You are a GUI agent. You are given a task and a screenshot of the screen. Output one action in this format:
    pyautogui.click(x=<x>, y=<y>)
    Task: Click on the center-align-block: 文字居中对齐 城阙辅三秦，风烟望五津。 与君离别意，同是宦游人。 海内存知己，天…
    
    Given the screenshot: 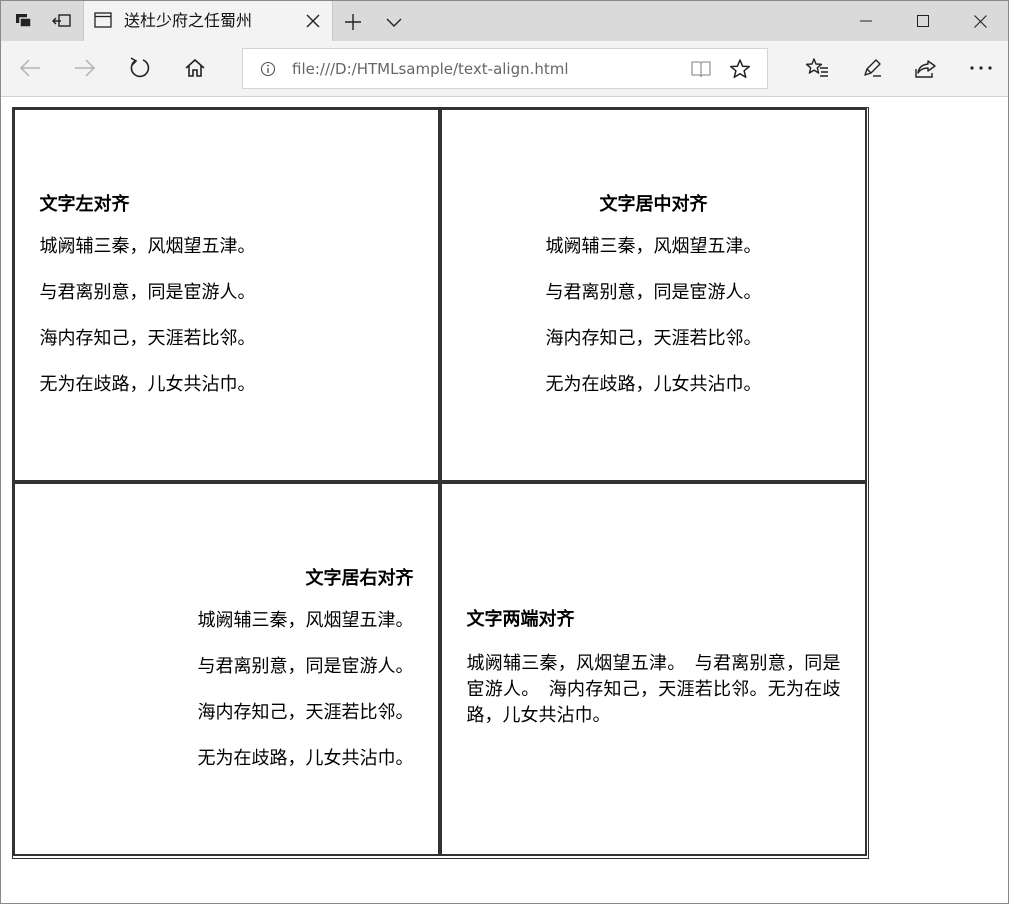 What is the action you would take?
    pyautogui.click(x=654, y=295)
    